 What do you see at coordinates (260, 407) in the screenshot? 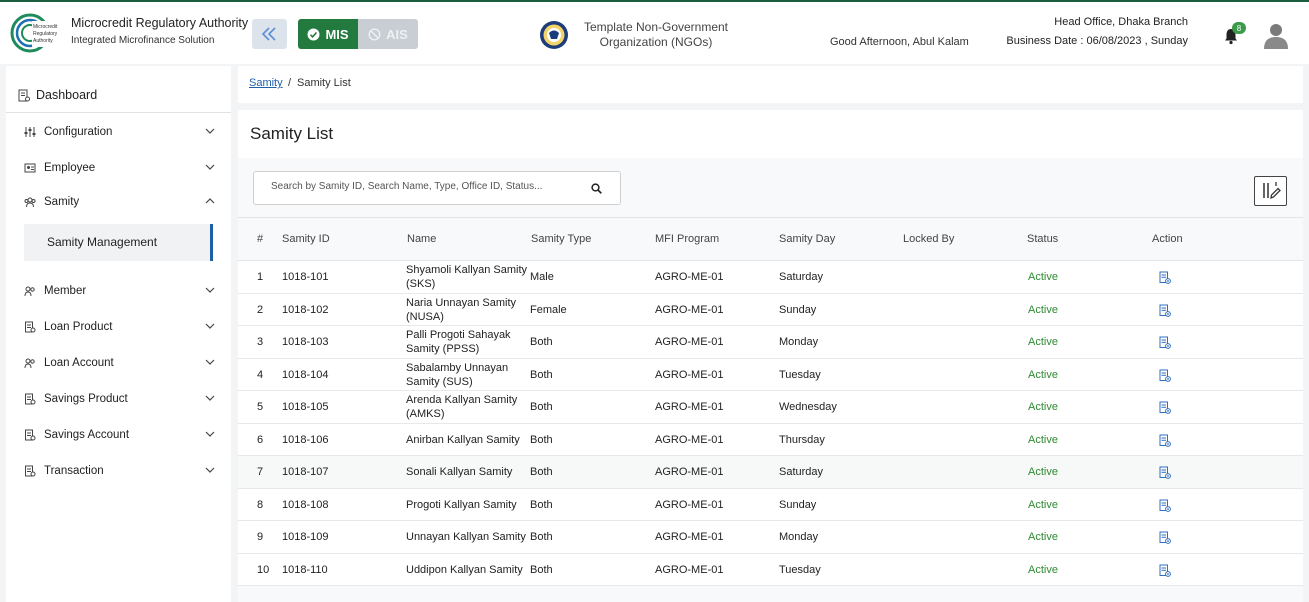
I see `cell-index: 5` at bounding box center [260, 407].